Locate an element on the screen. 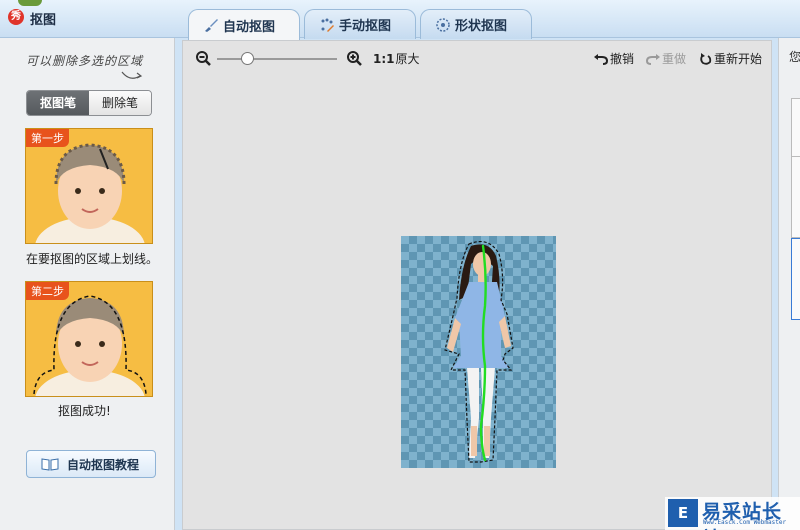 This screenshot has width=800, height=530. image-canvas is located at coordinates (478, 352).